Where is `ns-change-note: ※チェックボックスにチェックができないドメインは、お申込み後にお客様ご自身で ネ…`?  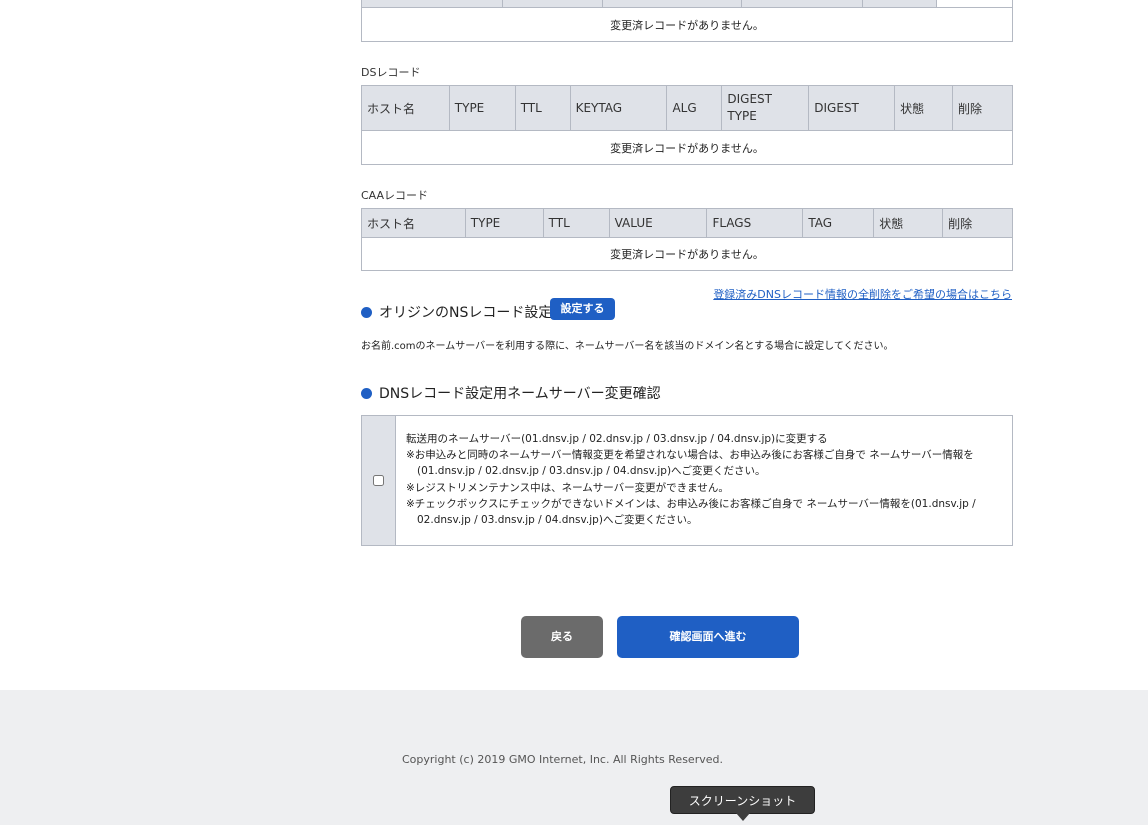
ns-change-note: ※チェックボックスにチェックができないドメインは、お申込み後にお客様ご自身で ネ… is located at coordinates (691, 503).